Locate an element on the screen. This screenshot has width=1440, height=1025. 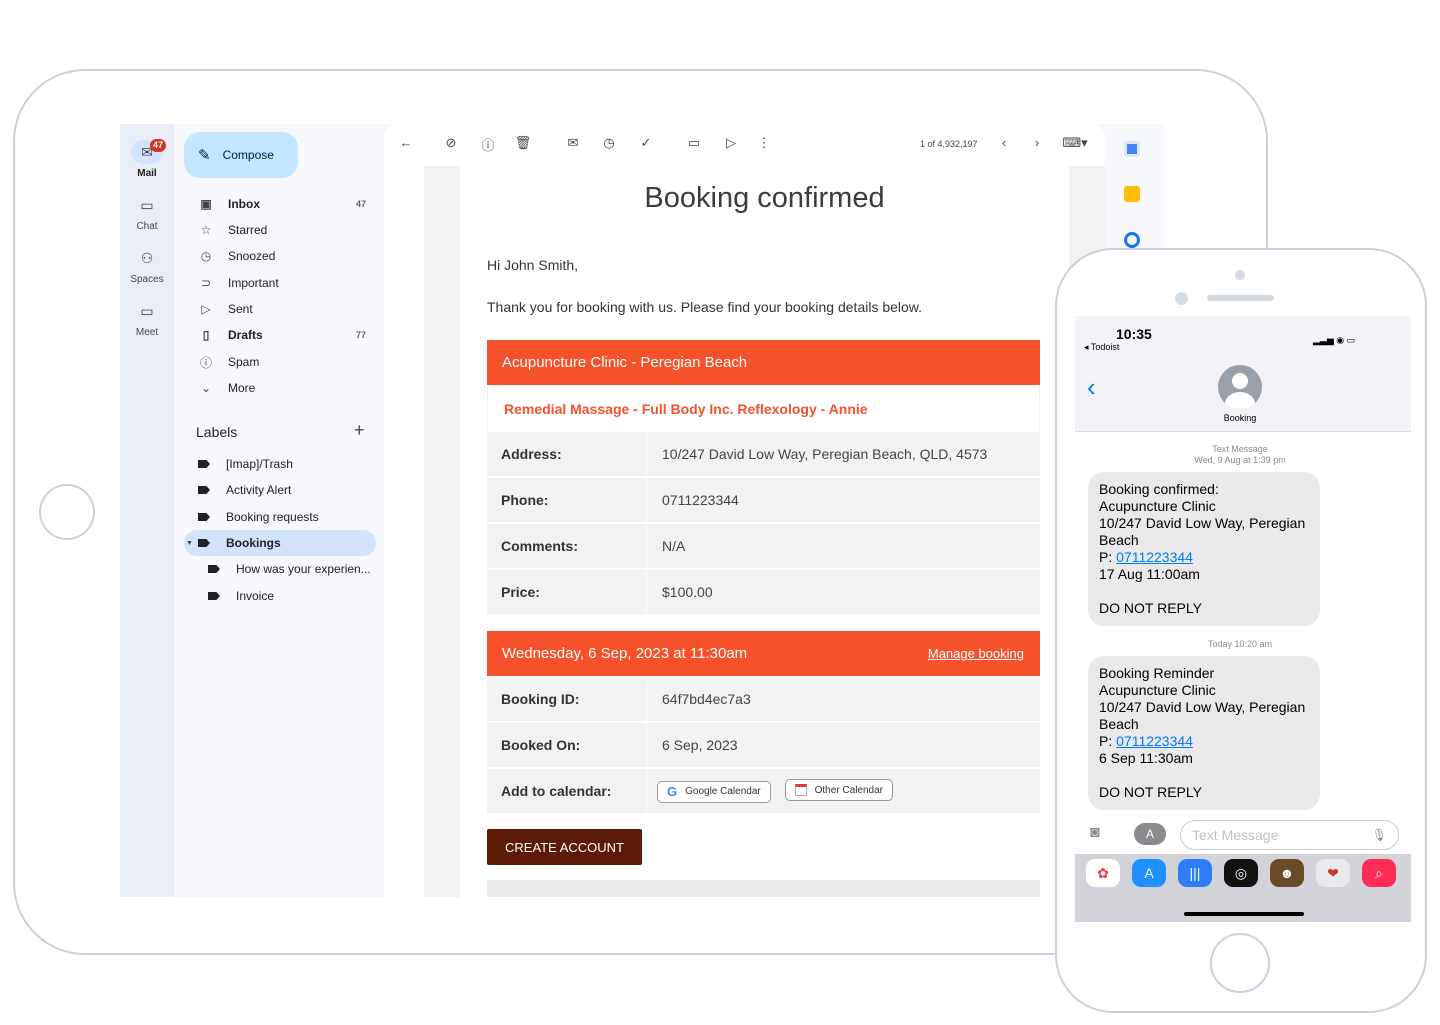
pencil-icon: ✎ is located at coordinates (204, 155).